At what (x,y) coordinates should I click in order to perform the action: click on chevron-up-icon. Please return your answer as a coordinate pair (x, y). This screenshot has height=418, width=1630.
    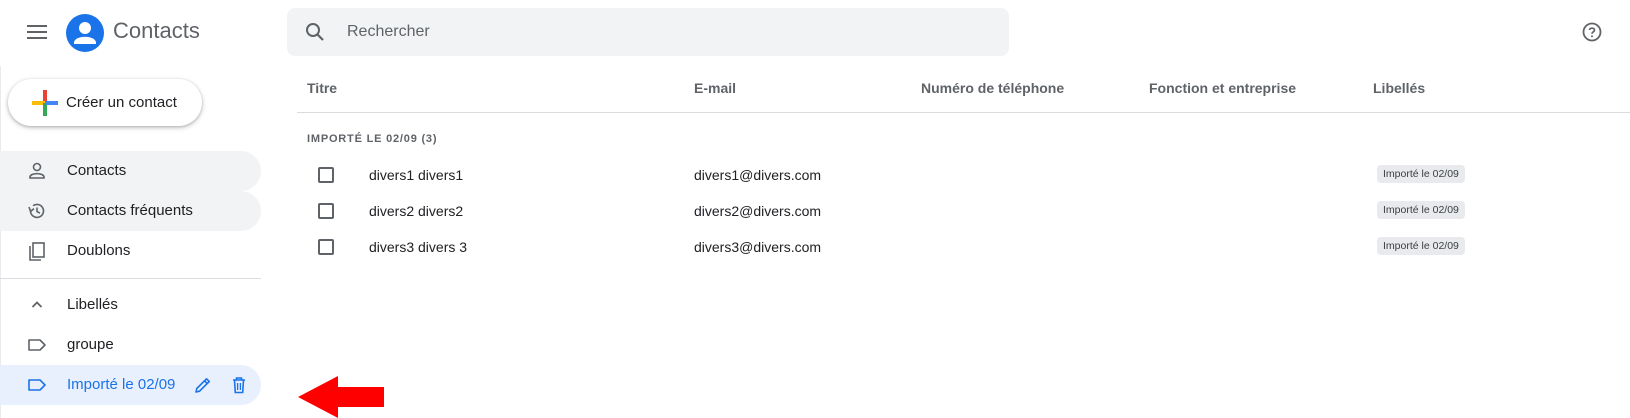
    Looking at the image, I should click on (37, 304).